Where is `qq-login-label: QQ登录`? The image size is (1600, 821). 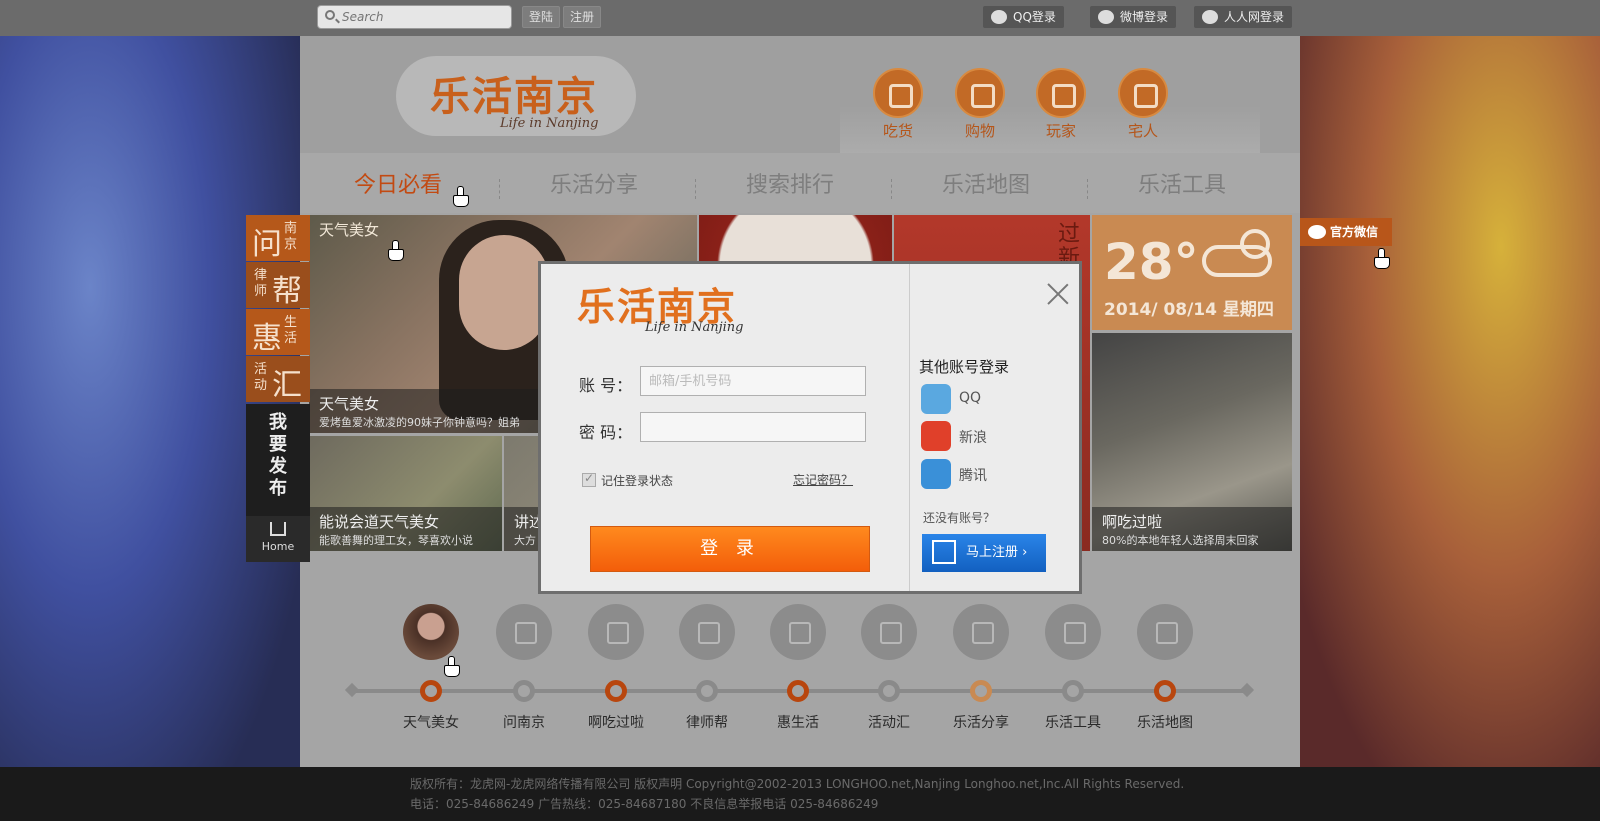
qq-login-label: QQ登录 is located at coordinates (1034, 17).